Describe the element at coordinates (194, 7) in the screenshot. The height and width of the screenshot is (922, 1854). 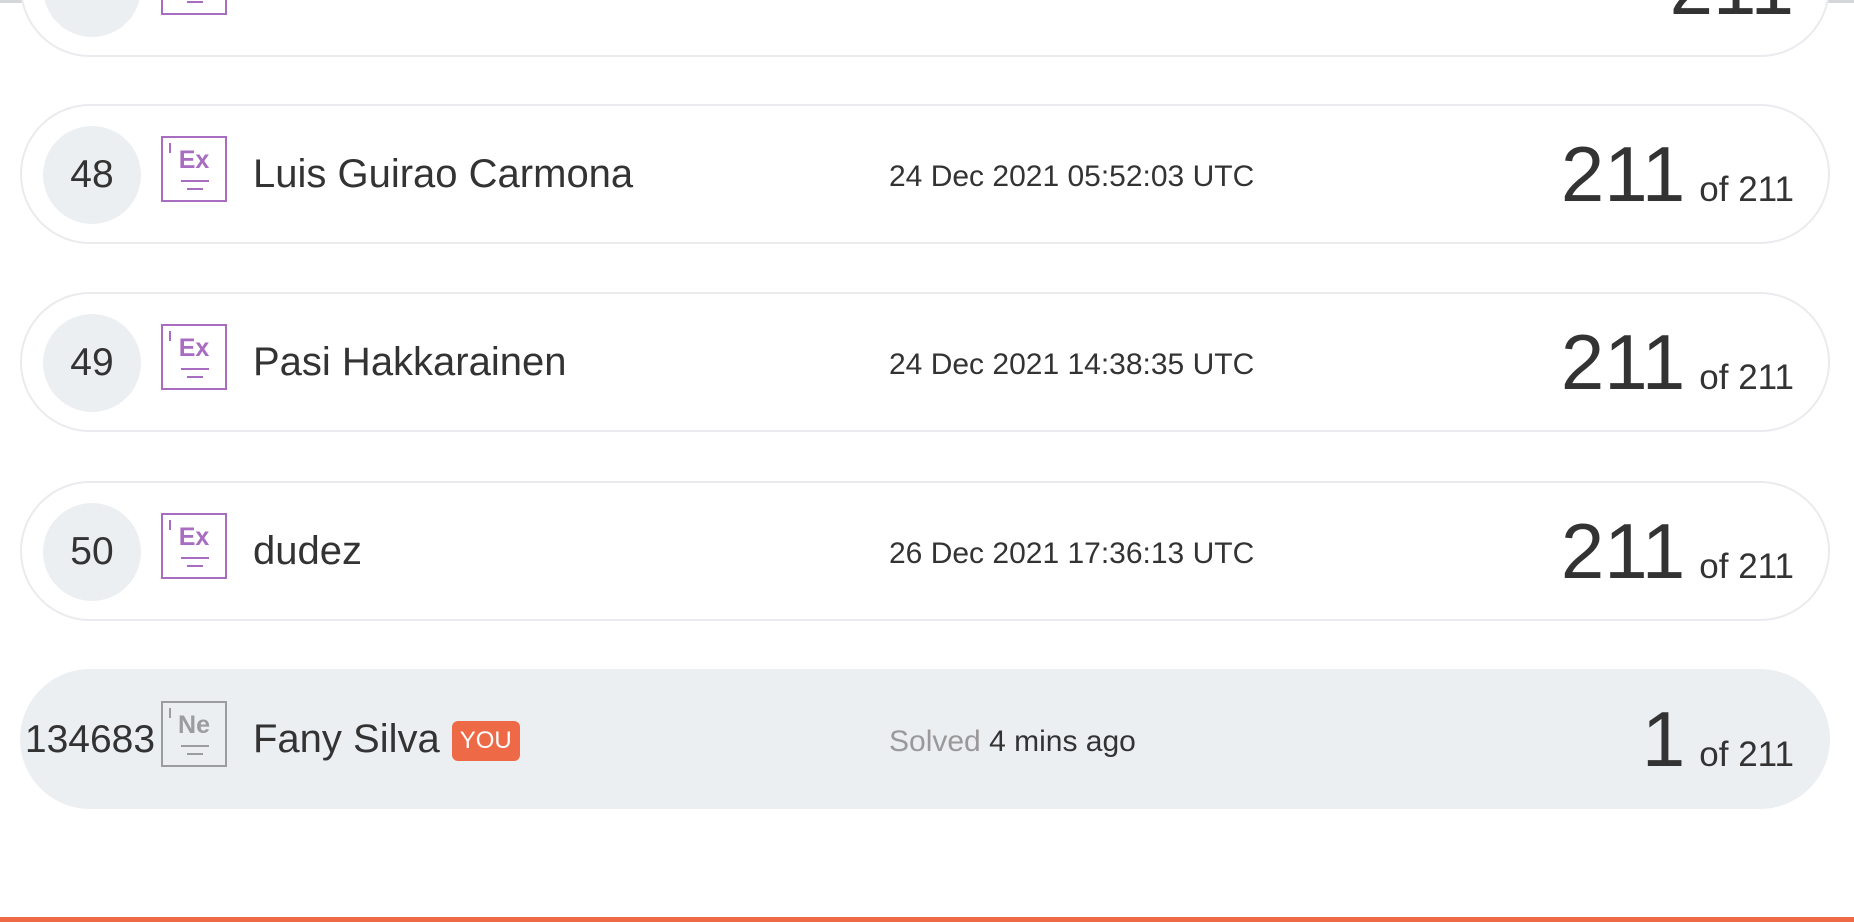
I see `expert-level-icon` at that location.